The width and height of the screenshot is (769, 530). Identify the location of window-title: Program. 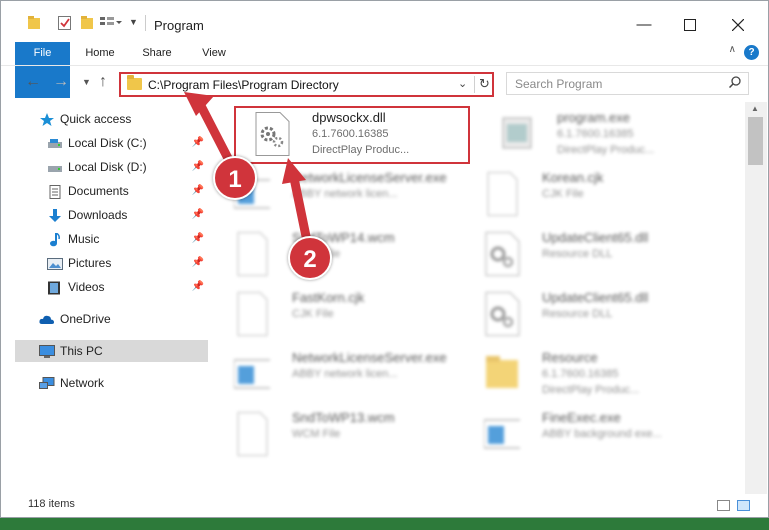
(179, 25).